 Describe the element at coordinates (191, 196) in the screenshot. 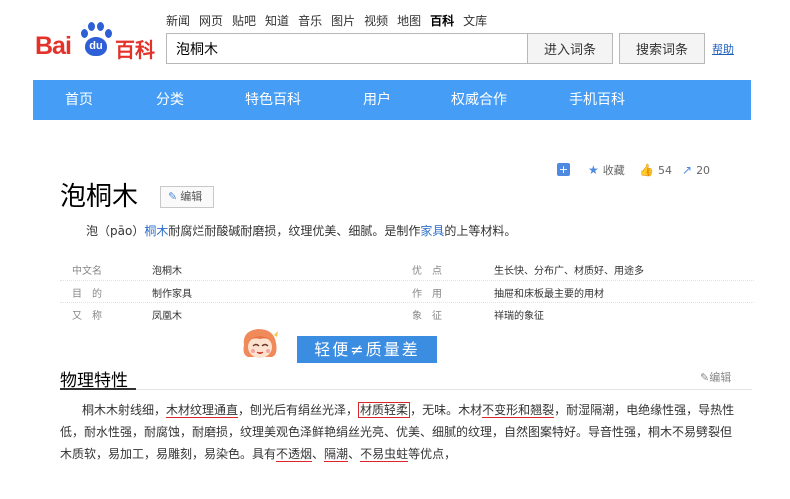

I see `edit-label: 编辑` at that location.